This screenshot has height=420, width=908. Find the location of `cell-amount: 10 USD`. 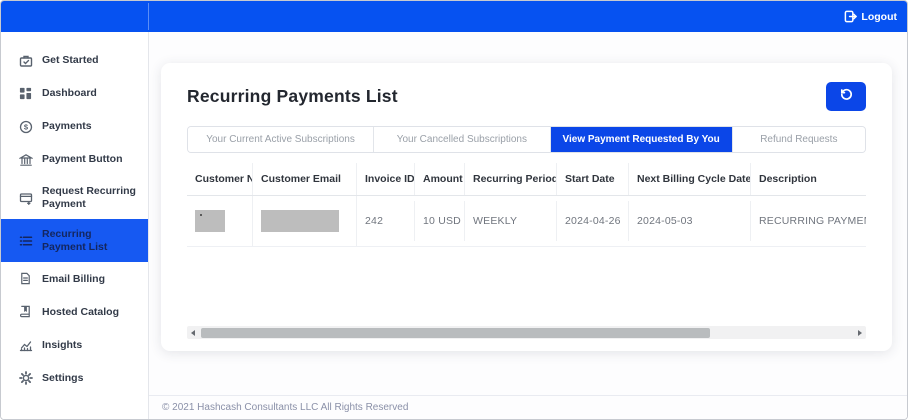

cell-amount: 10 USD is located at coordinates (440, 221).